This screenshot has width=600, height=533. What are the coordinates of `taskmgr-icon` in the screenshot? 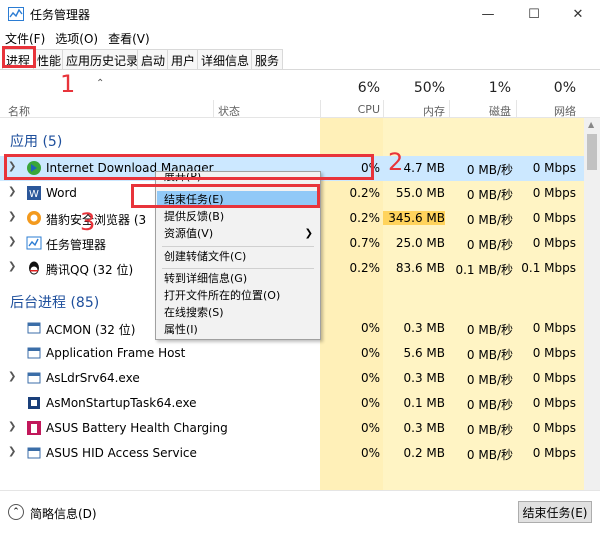 It's located at (34, 243).